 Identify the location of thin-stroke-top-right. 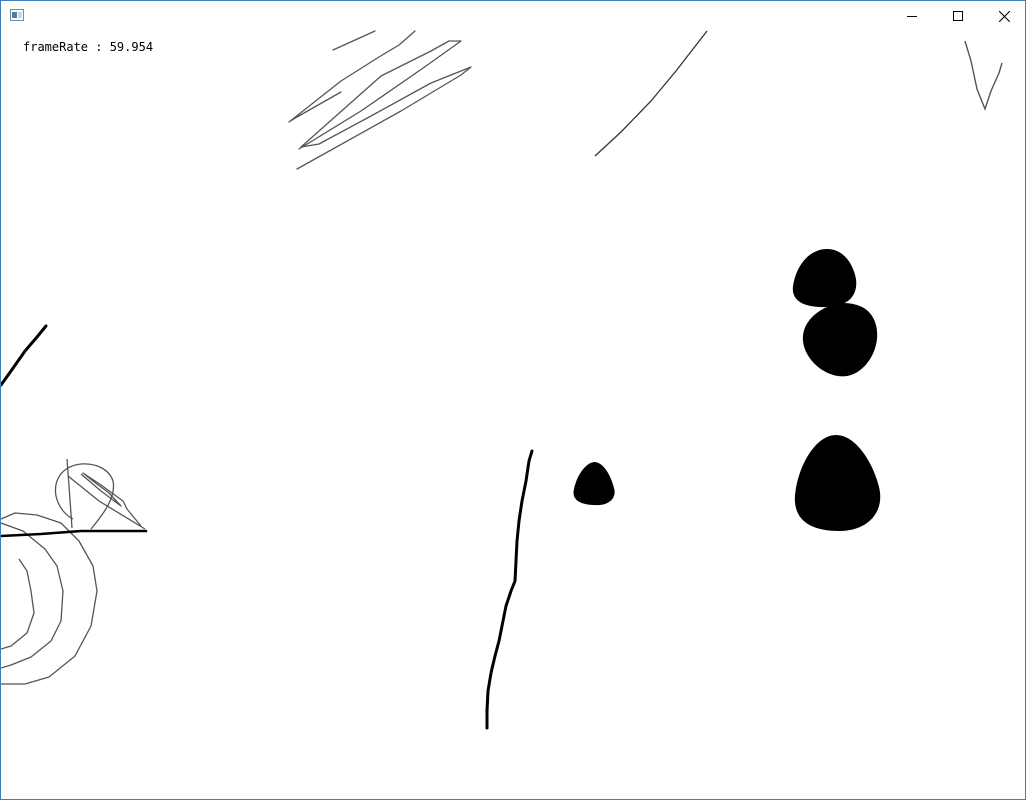
(983, 76).